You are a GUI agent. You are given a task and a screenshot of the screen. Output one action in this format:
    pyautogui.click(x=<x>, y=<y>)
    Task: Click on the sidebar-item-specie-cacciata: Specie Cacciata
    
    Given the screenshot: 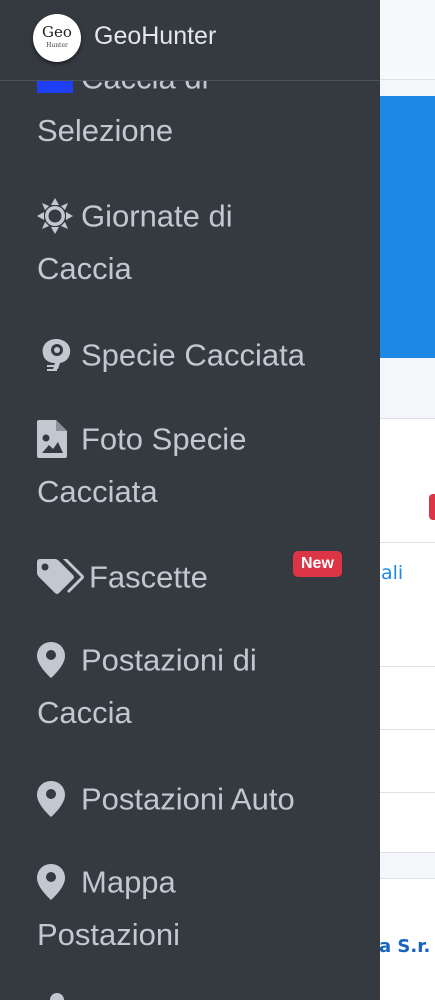 What is the action you would take?
    pyautogui.click(x=194, y=352)
    